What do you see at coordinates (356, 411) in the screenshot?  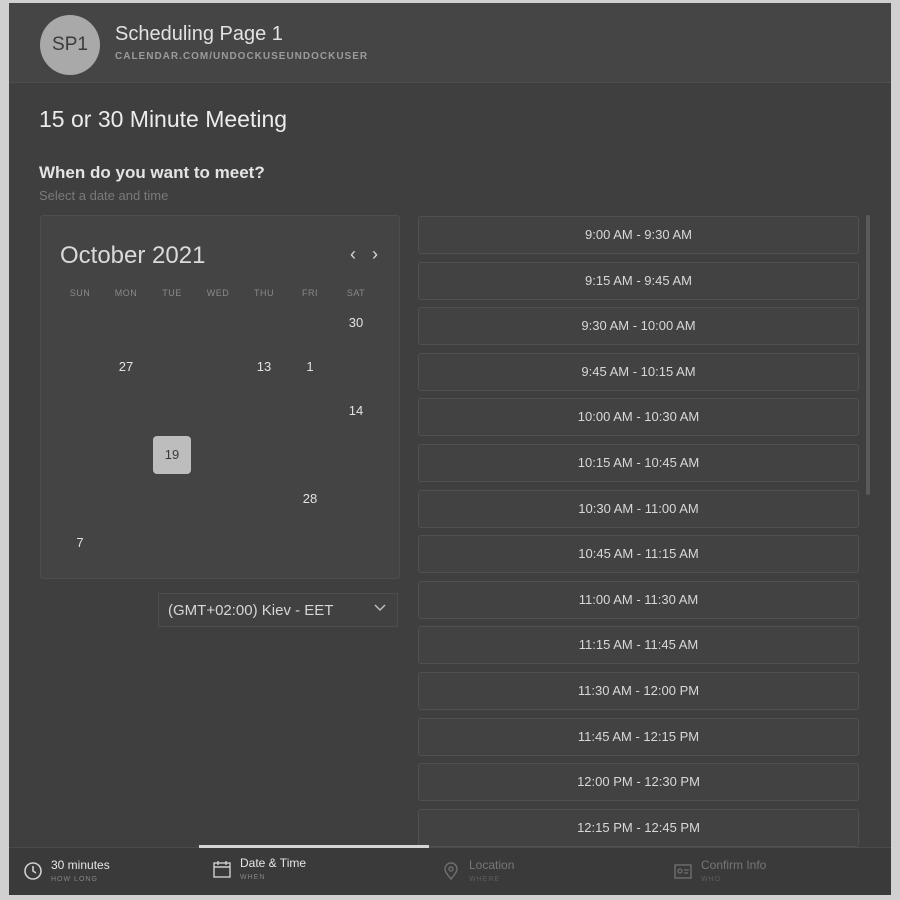 I see `day-cell: 14` at bounding box center [356, 411].